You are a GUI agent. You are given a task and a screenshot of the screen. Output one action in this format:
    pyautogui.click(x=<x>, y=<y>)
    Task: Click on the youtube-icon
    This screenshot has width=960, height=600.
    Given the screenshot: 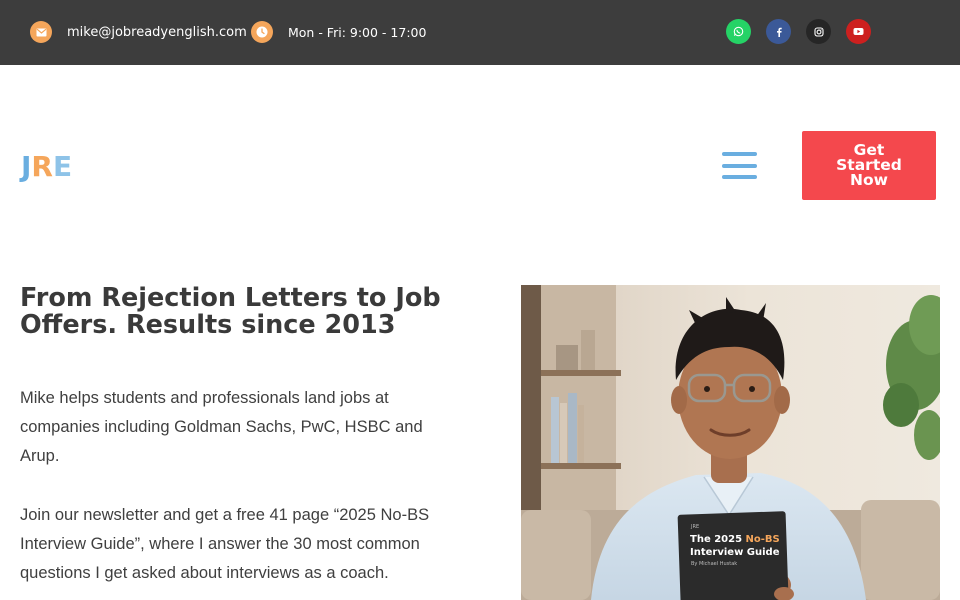 What is the action you would take?
    pyautogui.click(x=858, y=31)
    